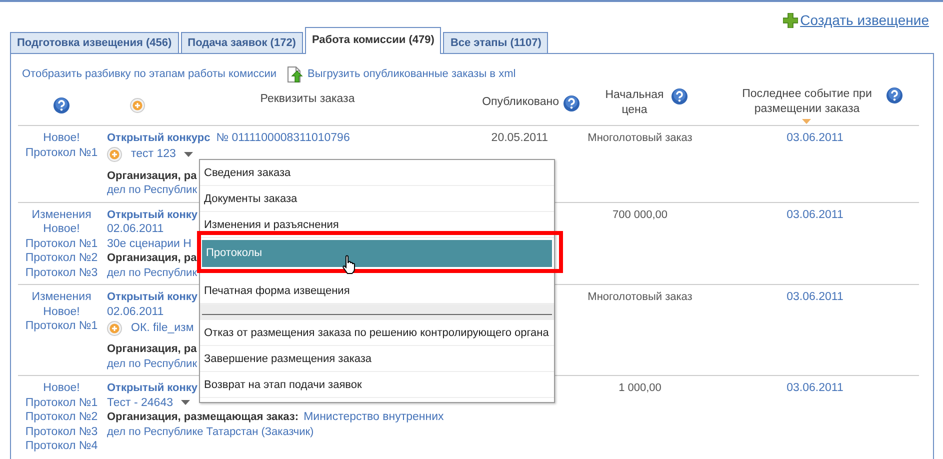 Image resolution: width=943 pixels, height=459 pixels. I want to click on subject-link: ОК. file_изм, so click(162, 328).